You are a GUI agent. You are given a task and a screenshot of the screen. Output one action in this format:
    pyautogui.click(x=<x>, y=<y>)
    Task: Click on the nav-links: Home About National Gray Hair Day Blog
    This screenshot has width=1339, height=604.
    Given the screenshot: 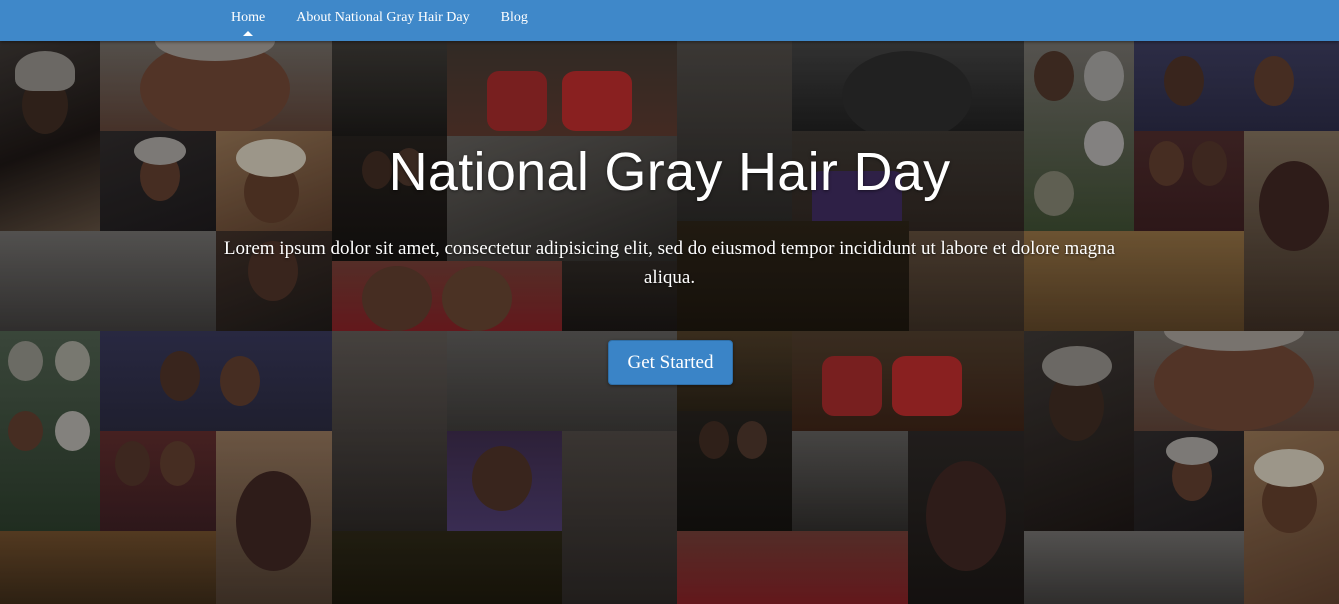 What is the action you would take?
    pyautogui.click(x=395, y=17)
    